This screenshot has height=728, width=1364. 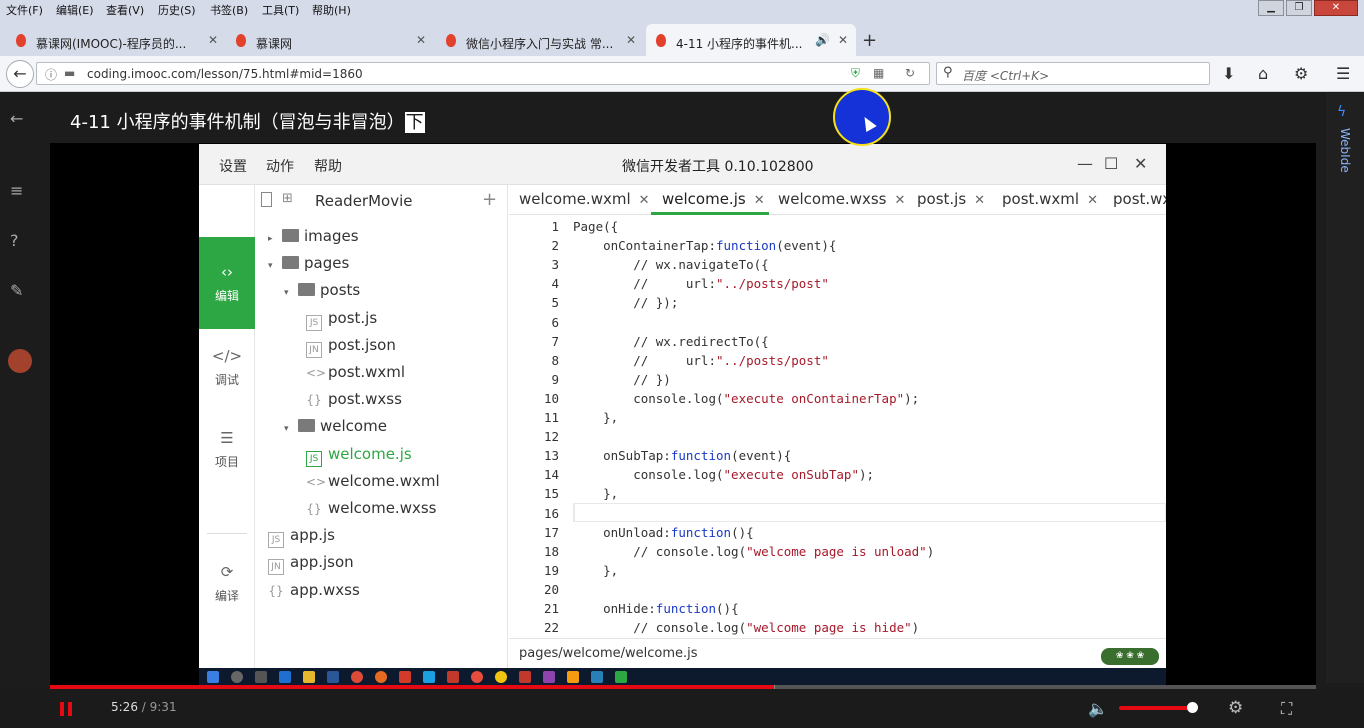 I want to click on tree-file: JN app.json, so click(x=311, y=564).